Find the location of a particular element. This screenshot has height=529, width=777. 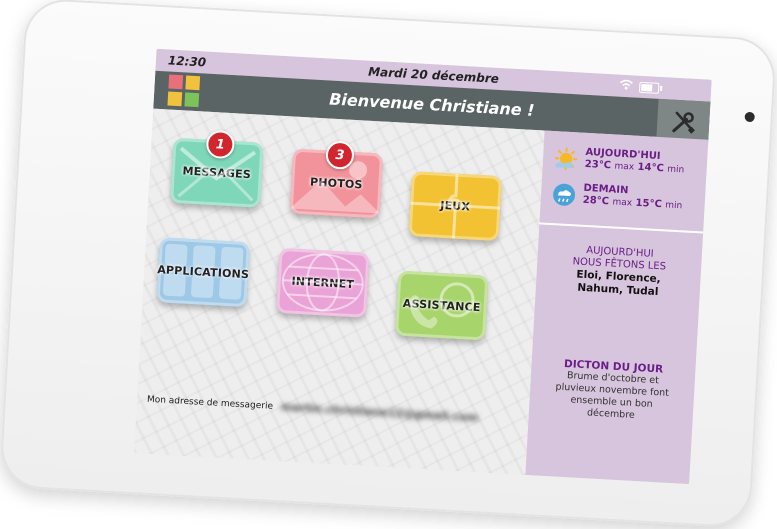

cloud-rain-icon is located at coordinates (563, 194).